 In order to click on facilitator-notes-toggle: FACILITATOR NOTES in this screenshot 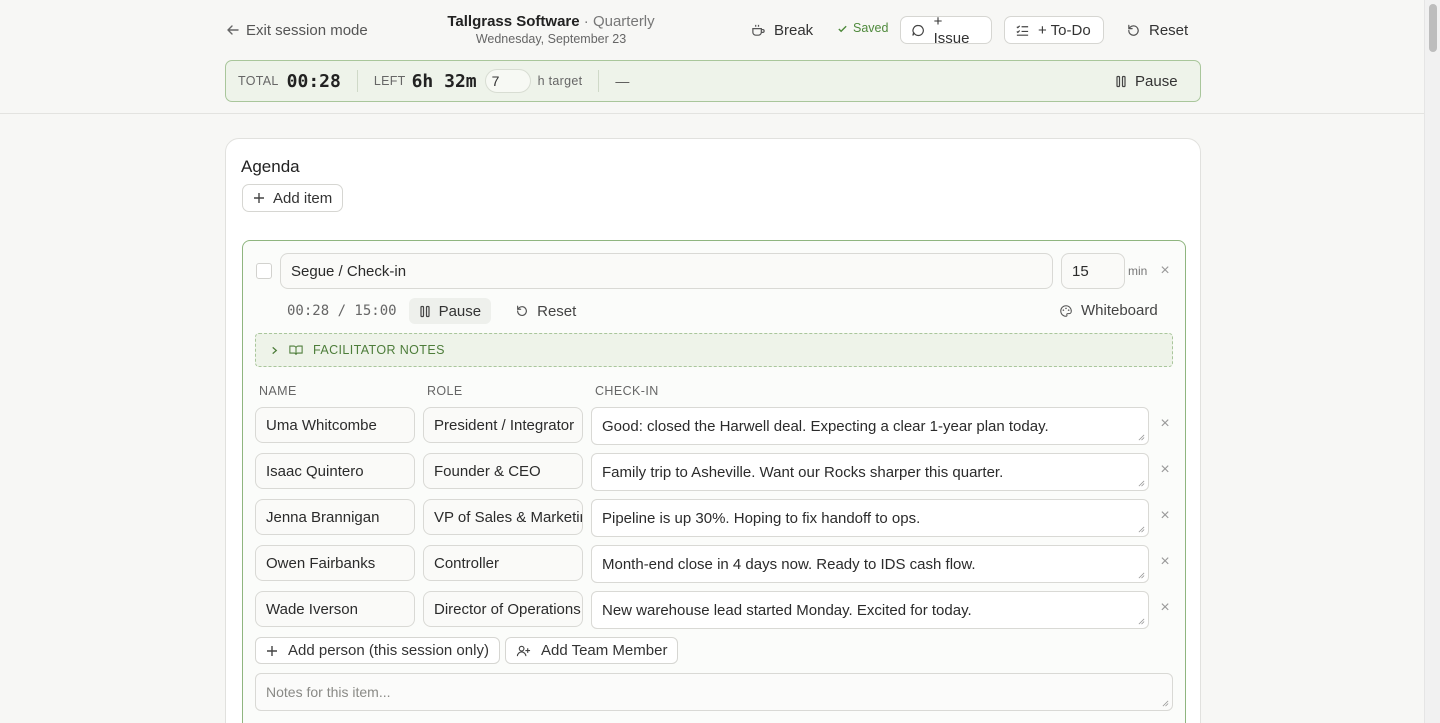, I will do `click(714, 350)`.